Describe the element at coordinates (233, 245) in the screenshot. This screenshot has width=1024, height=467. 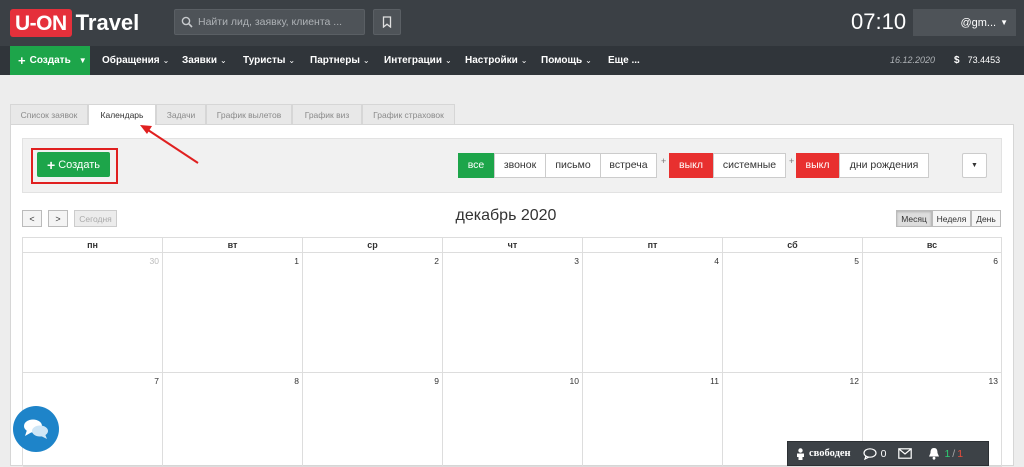
I see `weekday-header: вт` at that location.